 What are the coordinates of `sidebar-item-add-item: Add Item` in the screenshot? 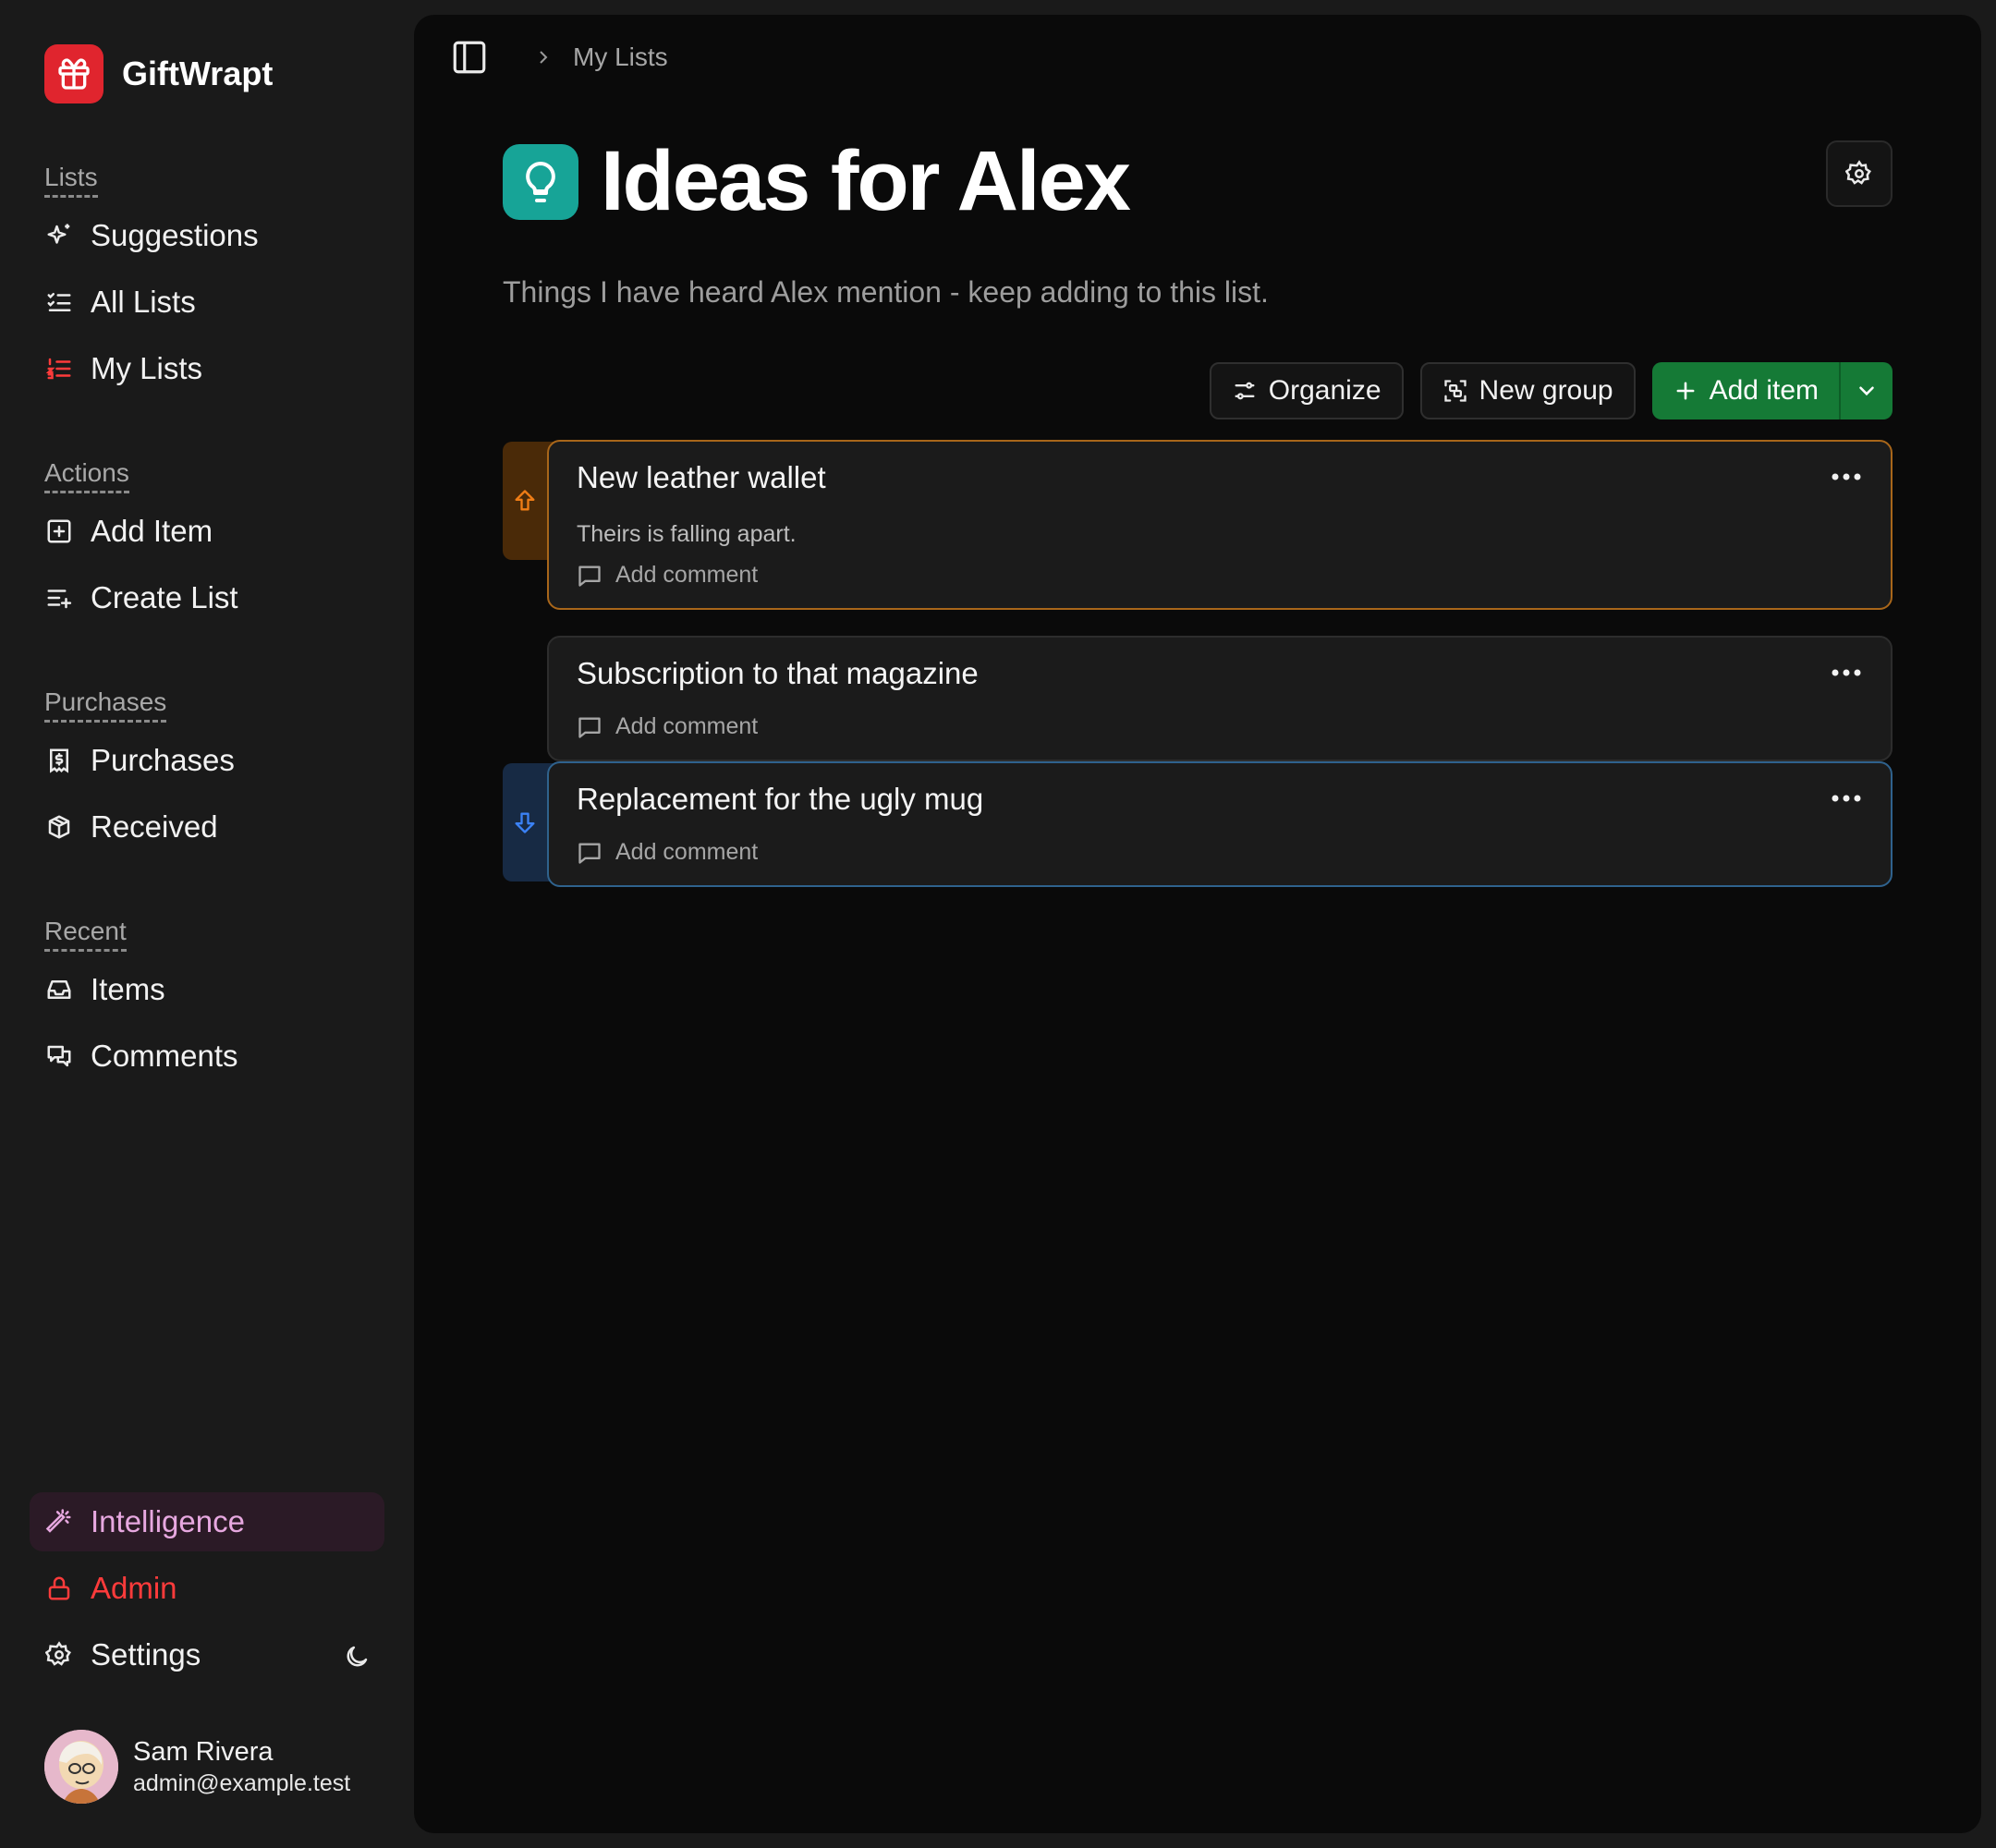 It's located at (207, 531).